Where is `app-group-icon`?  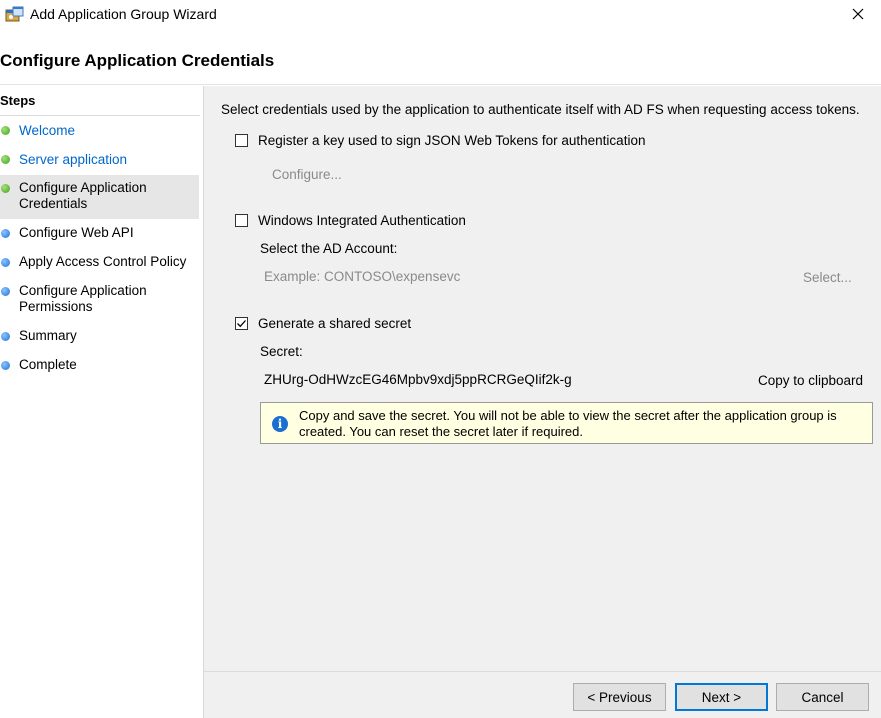
app-group-icon is located at coordinates (15, 15).